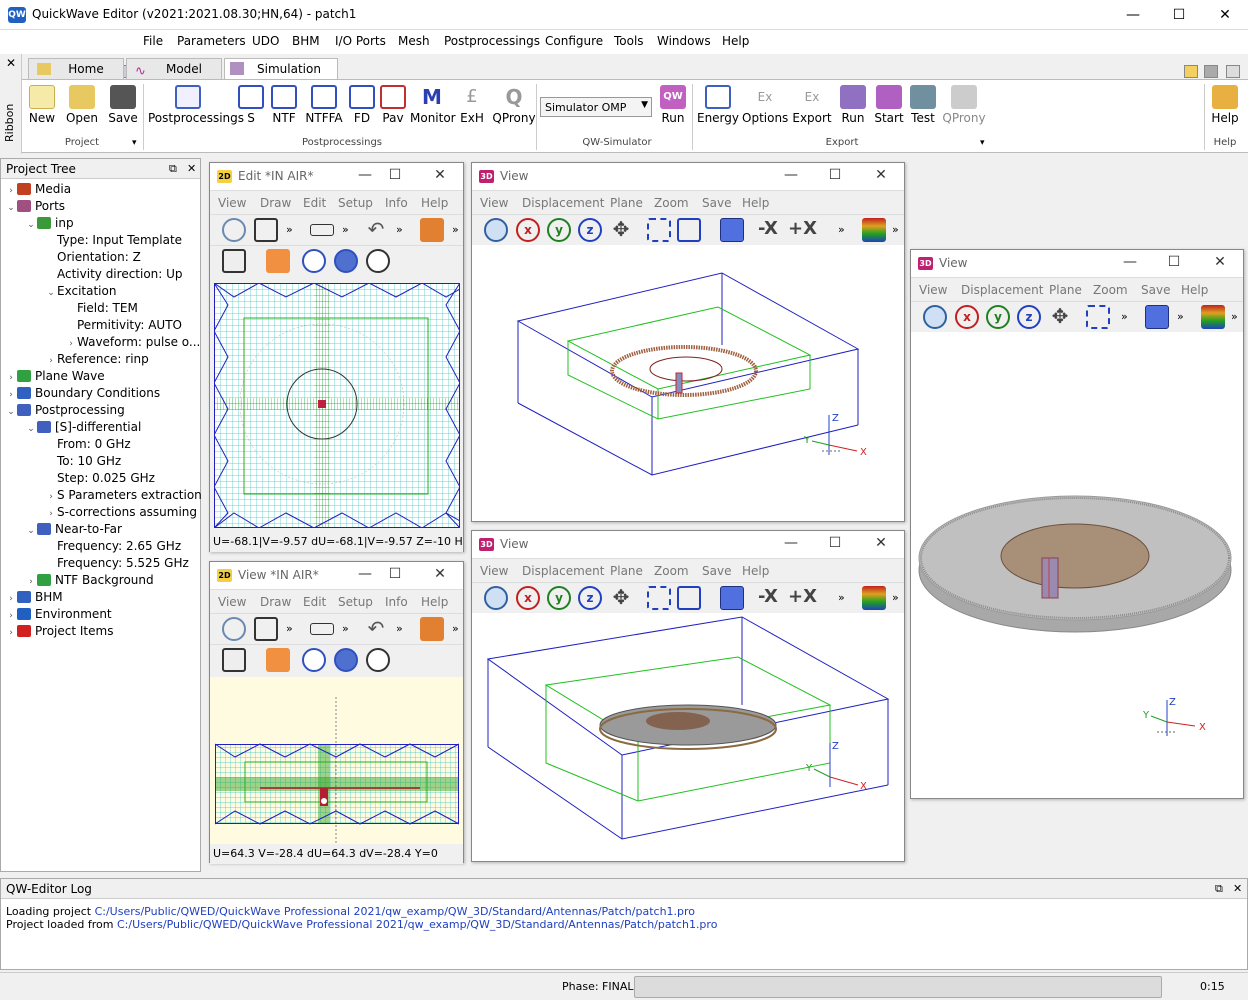 Image resolution: width=1248 pixels, height=1000 pixels. What do you see at coordinates (346, 660) in the screenshot?
I see `intersect-icon` at bounding box center [346, 660].